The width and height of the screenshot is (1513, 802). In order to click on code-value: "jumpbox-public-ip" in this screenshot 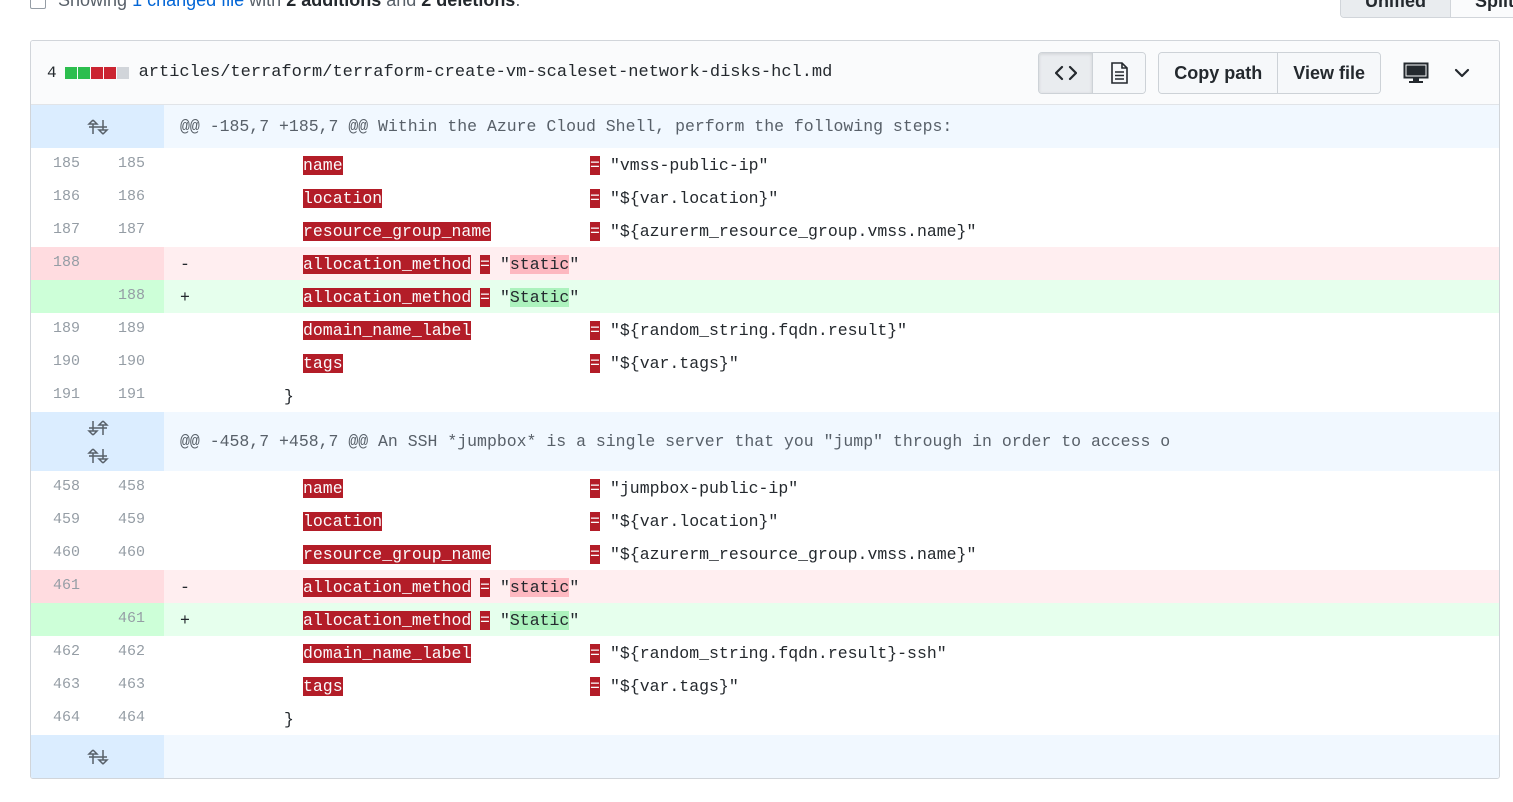, I will do `click(704, 488)`.